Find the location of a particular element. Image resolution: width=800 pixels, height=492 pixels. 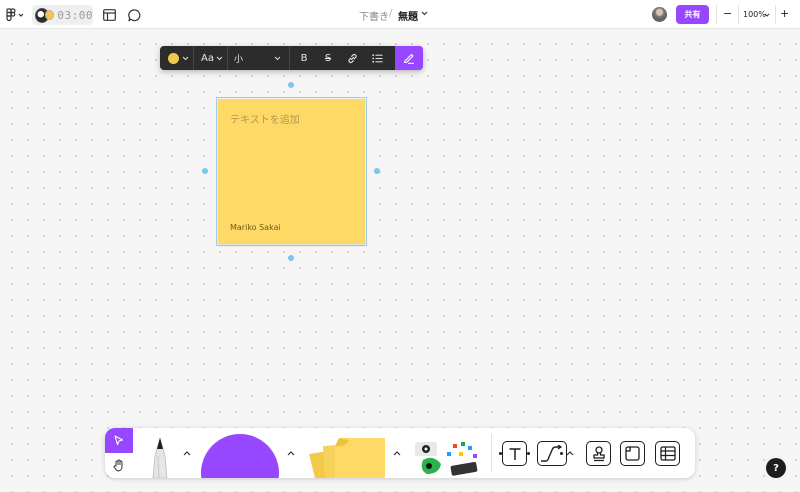

file-name: 無題 is located at coordinates (408, 15).